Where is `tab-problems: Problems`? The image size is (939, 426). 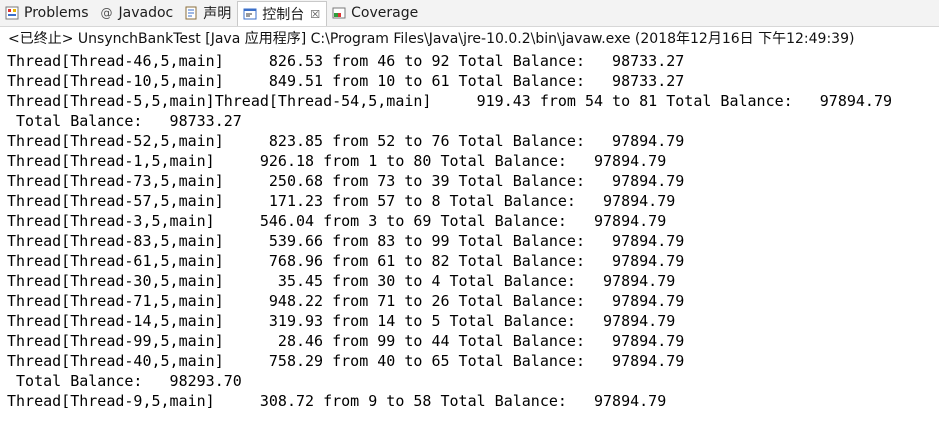 tab-problems: Problems is located at coordinates (47, 13).